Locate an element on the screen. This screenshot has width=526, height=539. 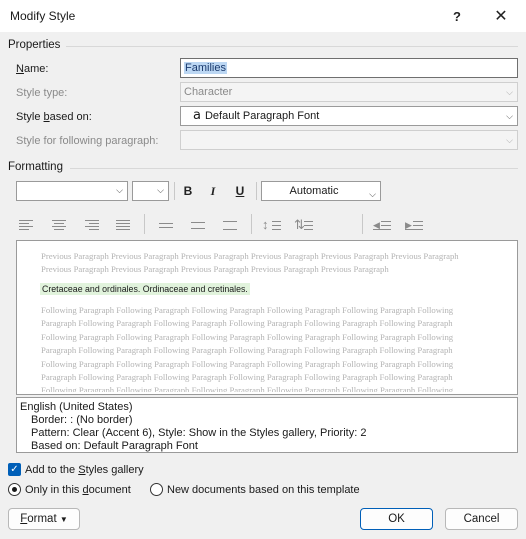
justify-icon is located at coordinates (123, 225).